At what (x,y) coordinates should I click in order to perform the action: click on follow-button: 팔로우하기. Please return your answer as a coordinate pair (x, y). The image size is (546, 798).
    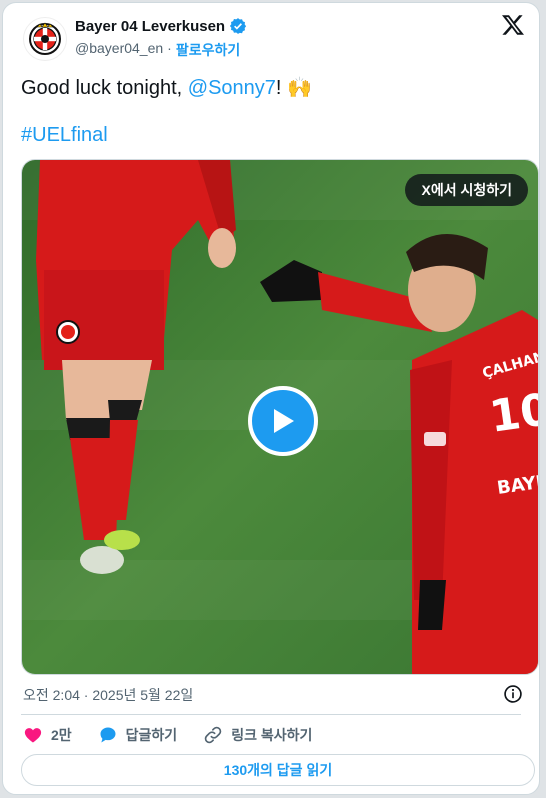
    Looking at the image, I should click on (208, 50).